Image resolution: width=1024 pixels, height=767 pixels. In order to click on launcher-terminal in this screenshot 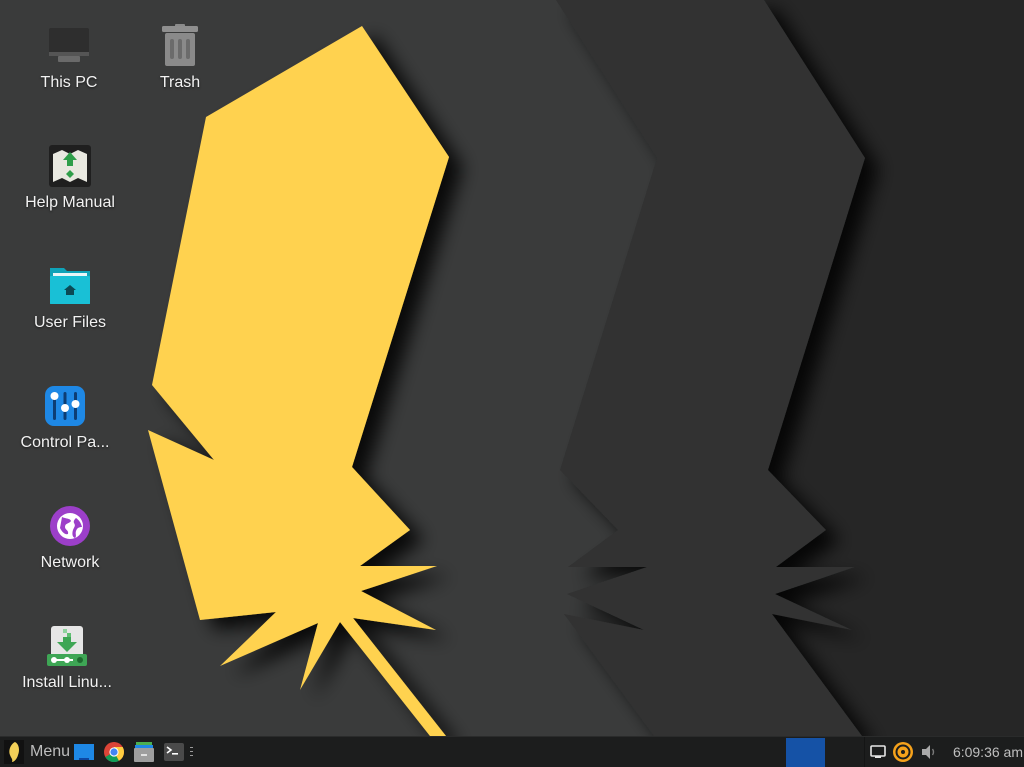, I will do `click(174, 752)`.